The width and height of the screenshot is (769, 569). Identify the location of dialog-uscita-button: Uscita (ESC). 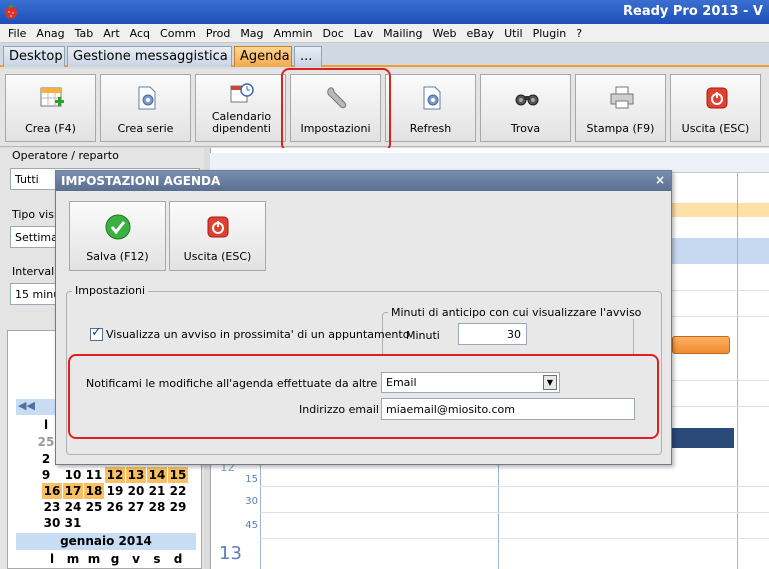
(217, 236).